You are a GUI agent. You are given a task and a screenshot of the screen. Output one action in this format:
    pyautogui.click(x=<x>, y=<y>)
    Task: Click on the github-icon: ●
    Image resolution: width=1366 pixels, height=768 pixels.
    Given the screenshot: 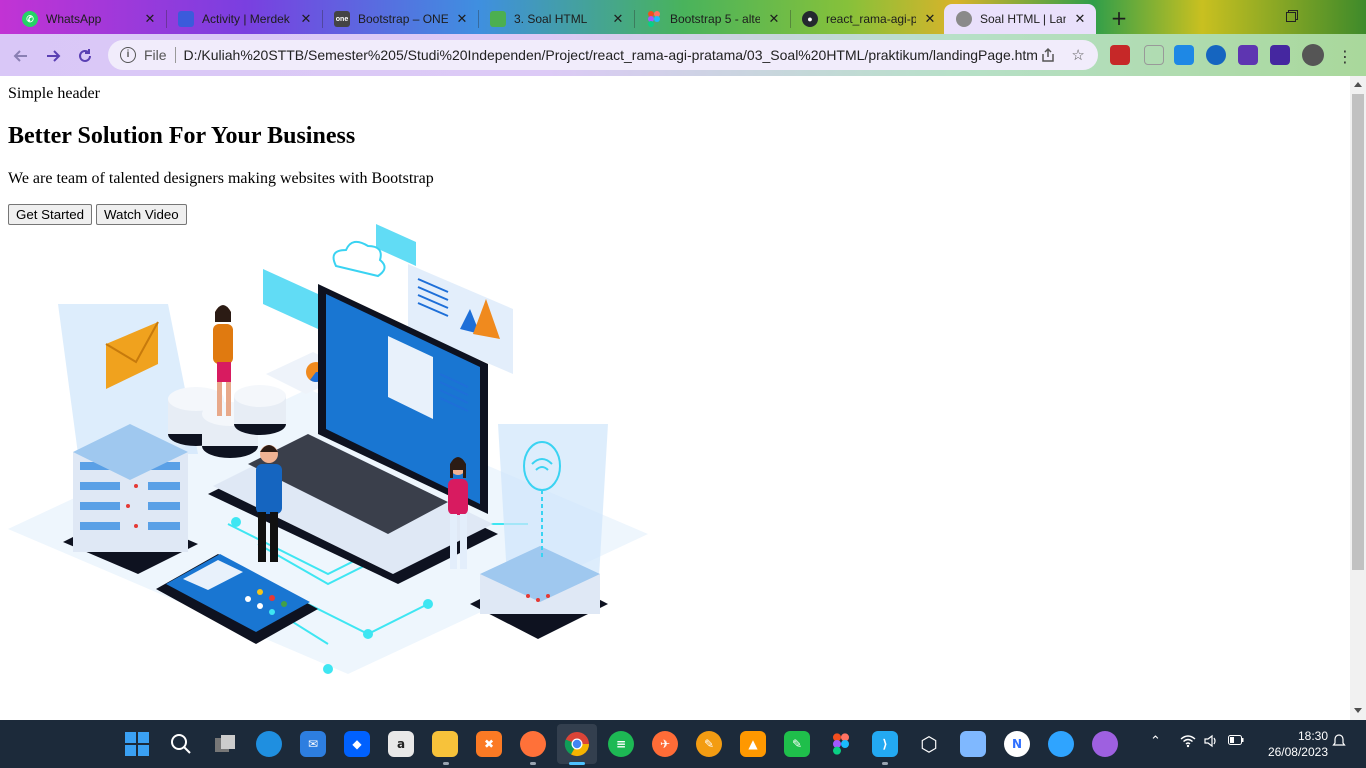 What is the action you would take?
    pyautogui.click(x=810, y=19)
    